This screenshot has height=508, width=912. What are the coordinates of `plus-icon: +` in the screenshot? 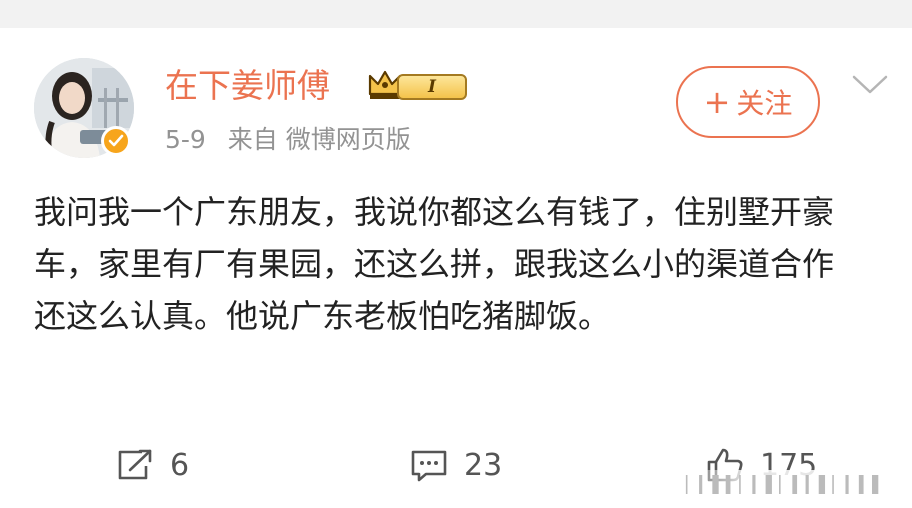 It's located at (717, 102).